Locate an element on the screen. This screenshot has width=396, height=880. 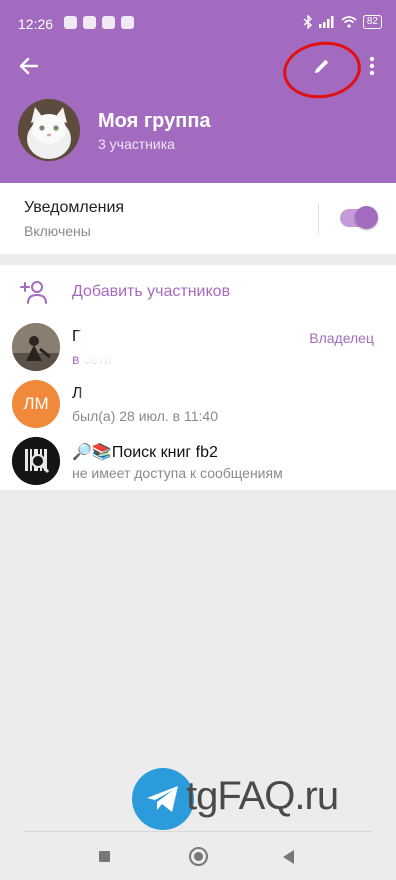
notifications-label: Уведомления is located at coordinates (74, 207).